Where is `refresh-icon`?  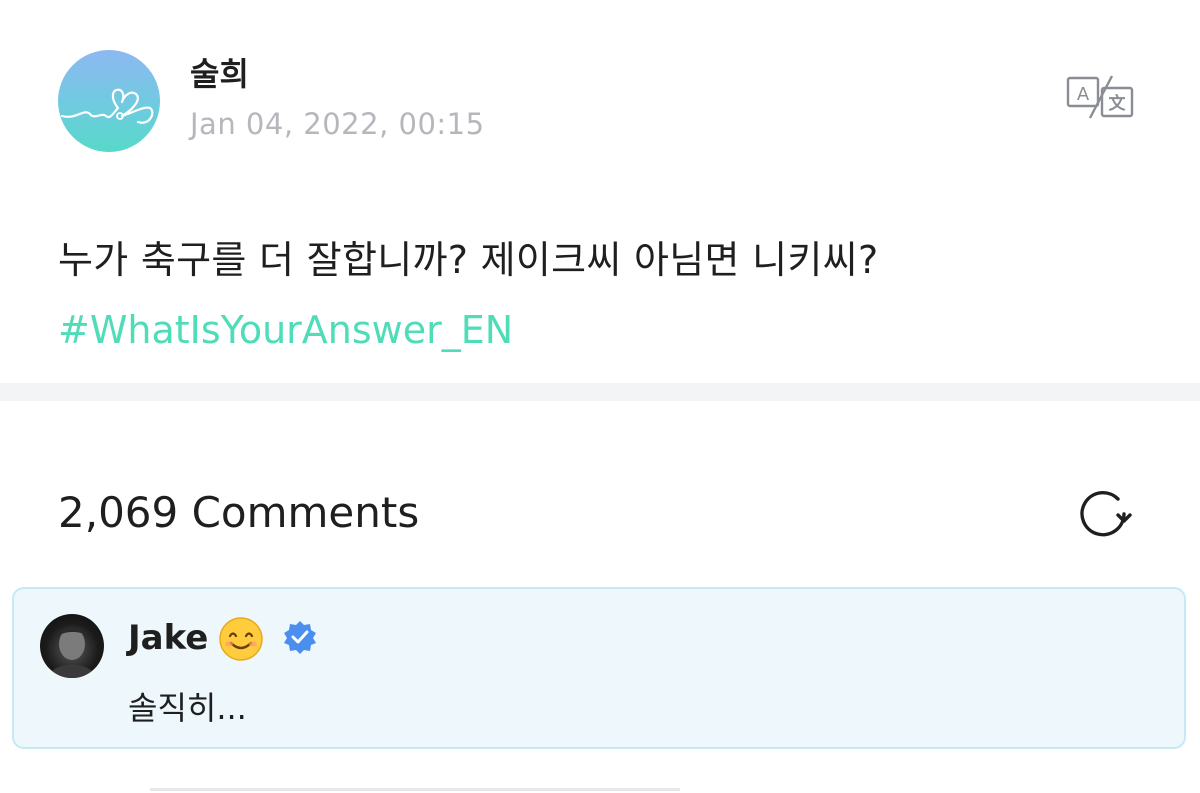
refresh-icon is located at coordinates (1106, 514).